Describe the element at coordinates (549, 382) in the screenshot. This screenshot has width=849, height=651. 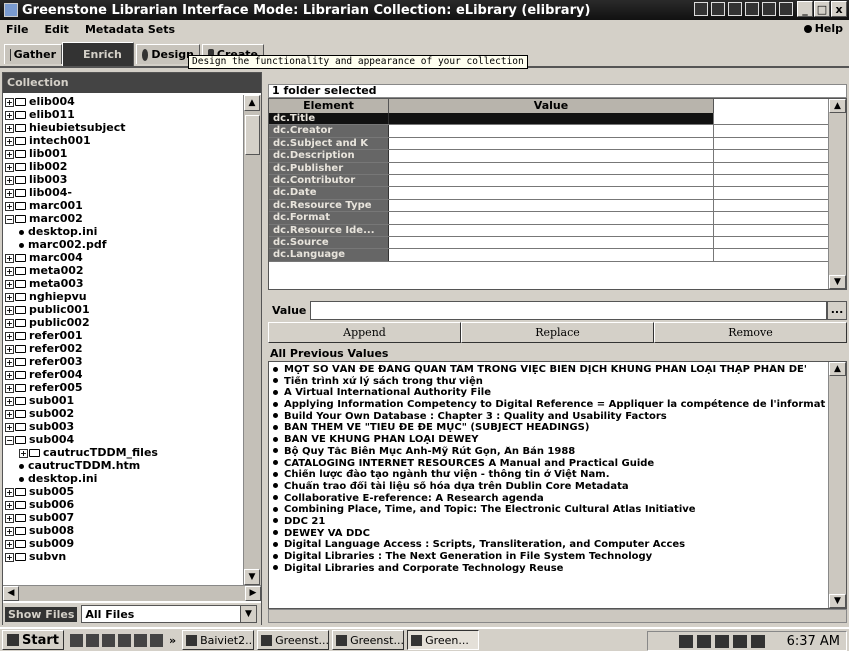
I see `previous-value-item: Tiến trình xử lý sách trong thư viện` at that location.